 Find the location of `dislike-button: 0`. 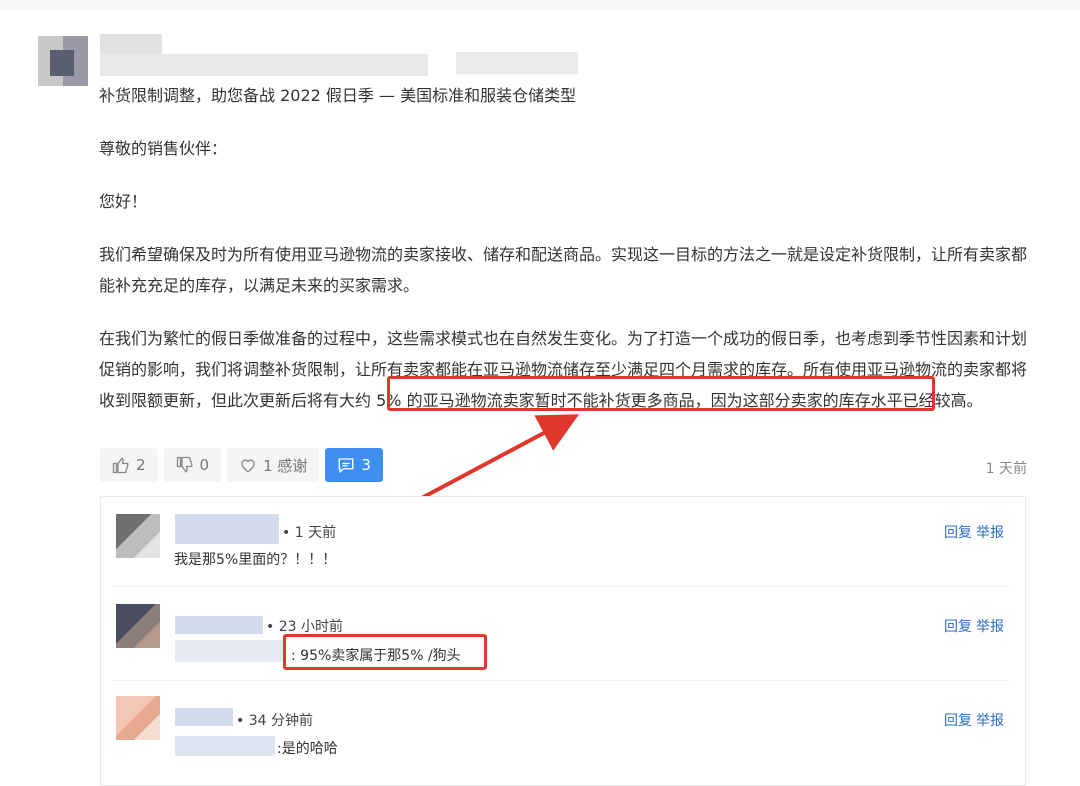

dislike-button: 0 is located at coordinates (192, 465).